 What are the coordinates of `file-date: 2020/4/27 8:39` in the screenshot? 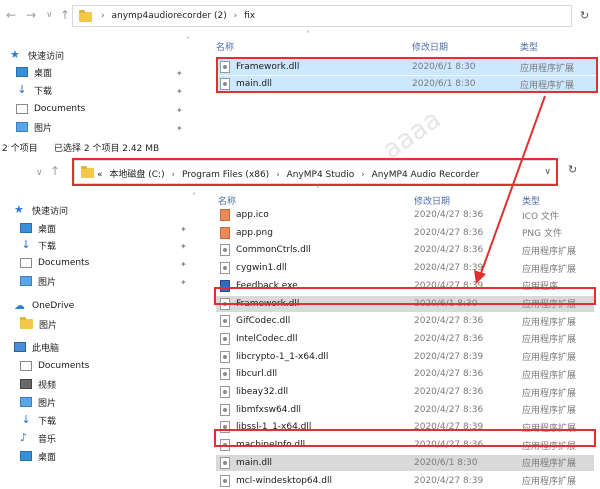 It's located at (449, 480).